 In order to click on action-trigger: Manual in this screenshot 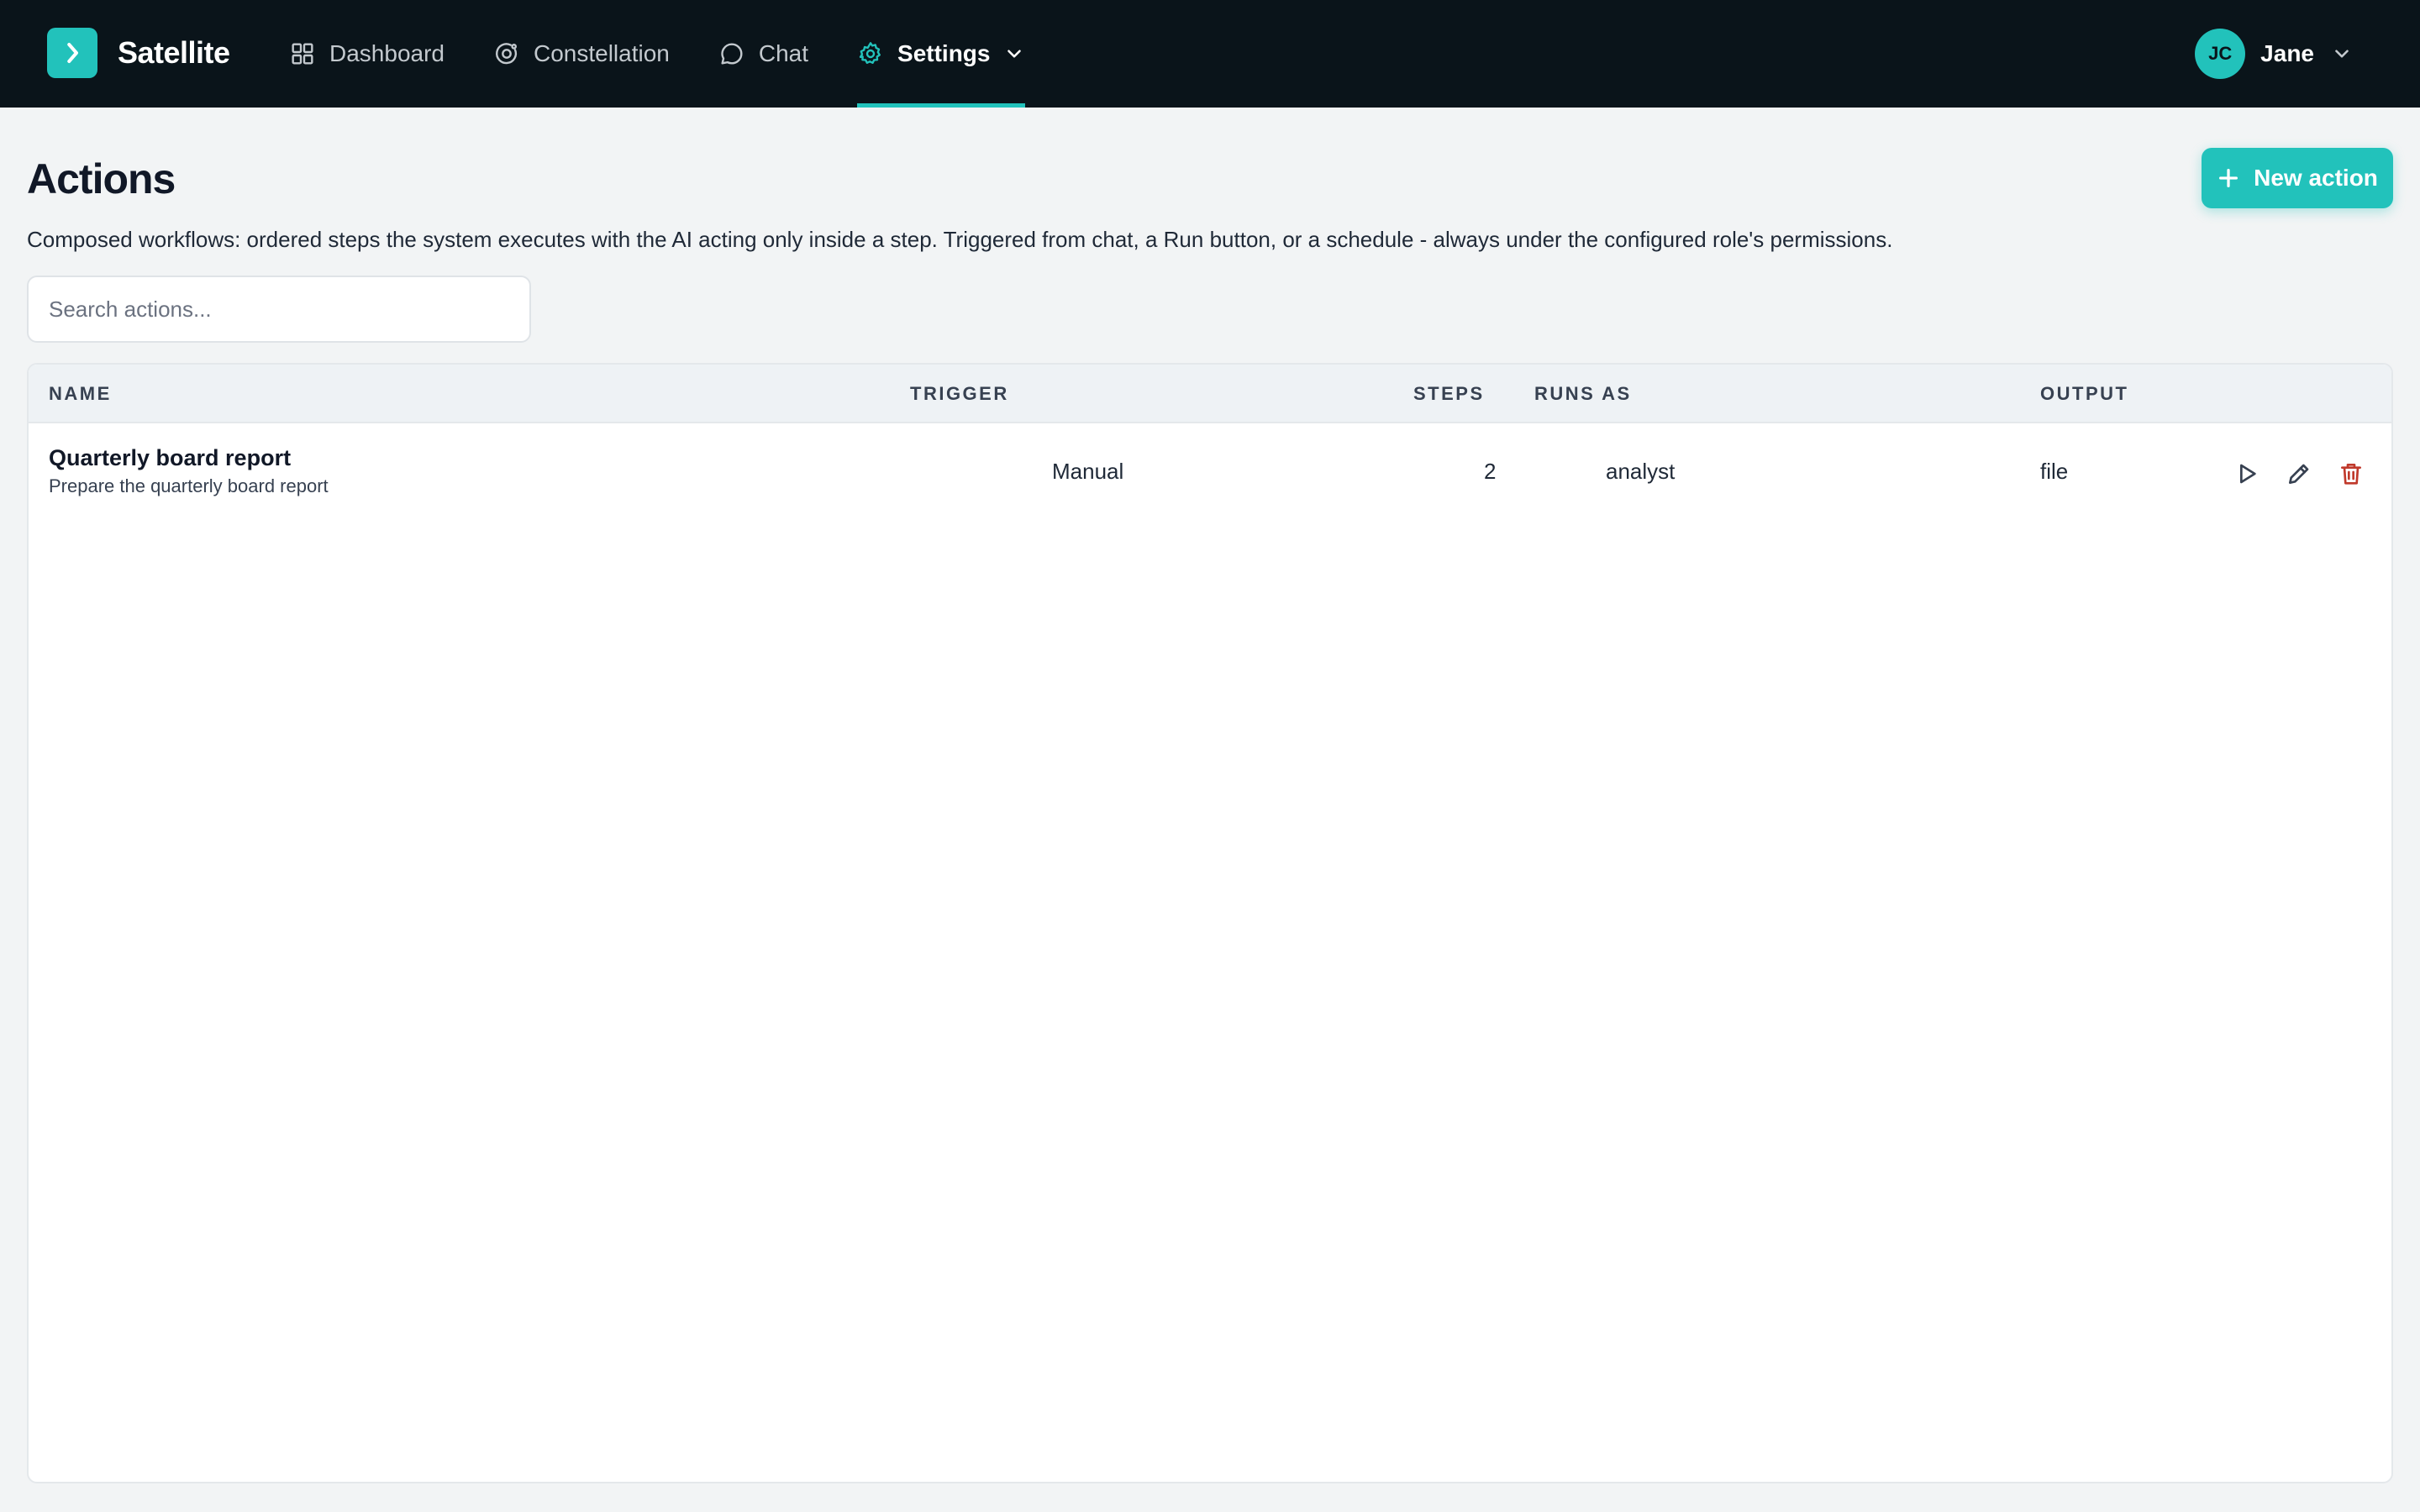, I will do `click(1088, 471)`.